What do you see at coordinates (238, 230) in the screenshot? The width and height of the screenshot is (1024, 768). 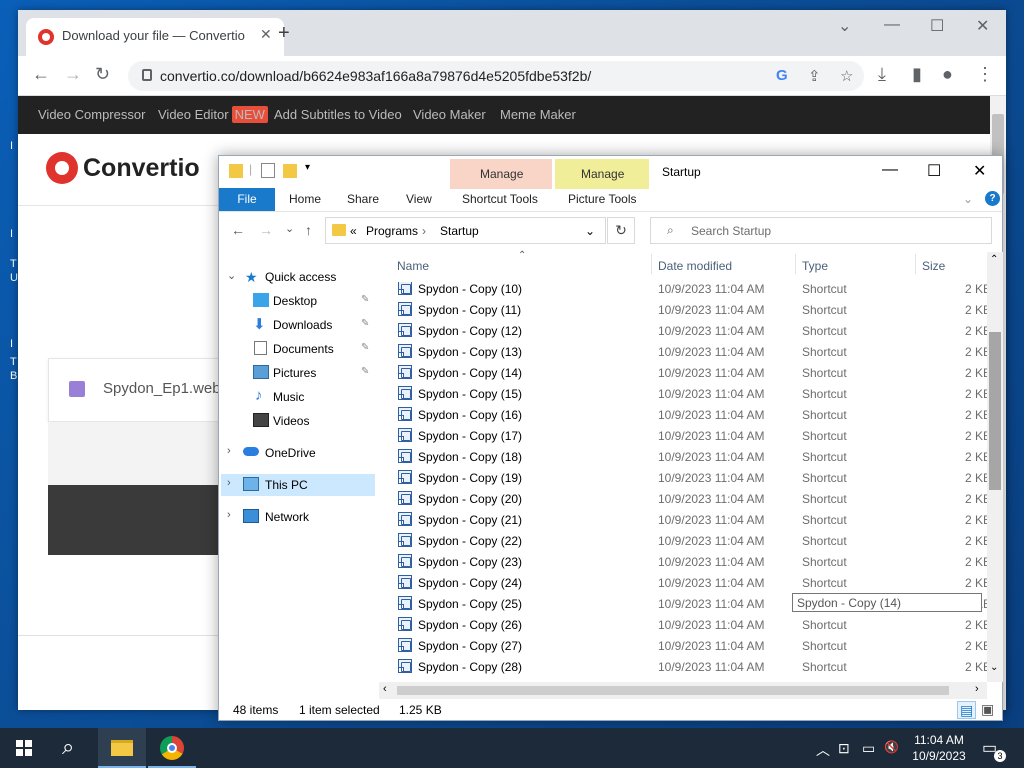 I see `back-arrow-icon: ←` at bounding box center [238, 230].